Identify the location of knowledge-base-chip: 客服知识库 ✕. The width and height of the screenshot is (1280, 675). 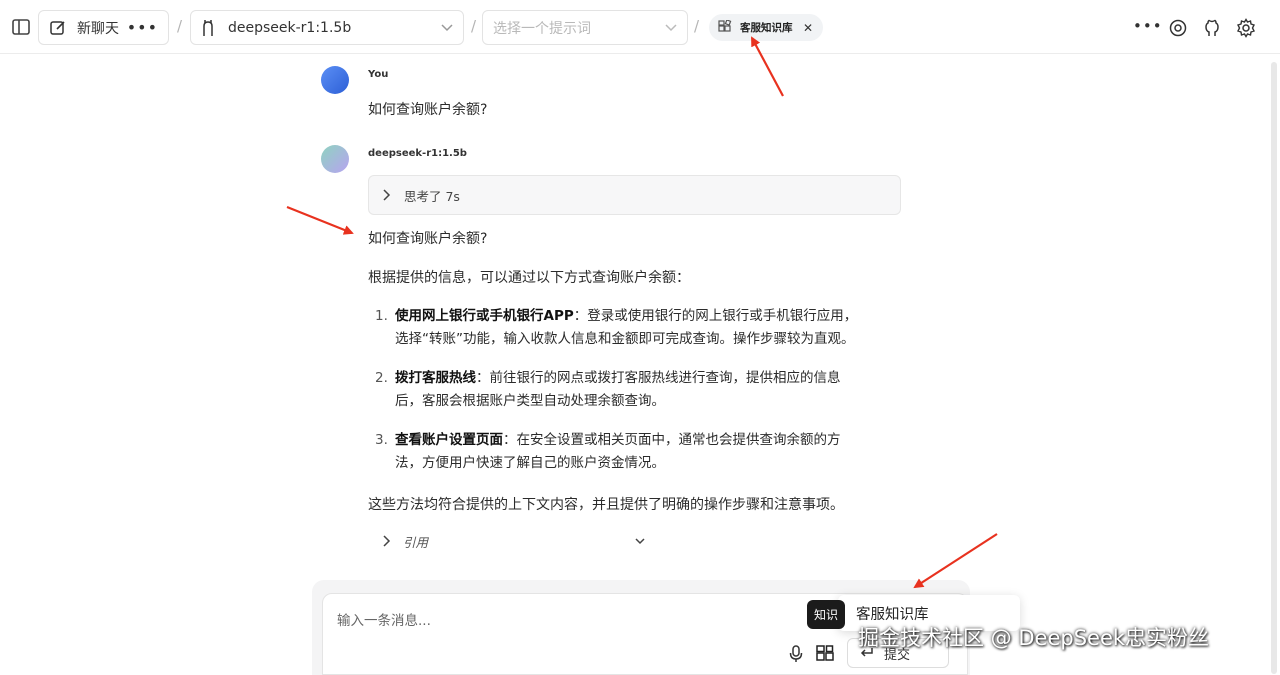
(766, 27).